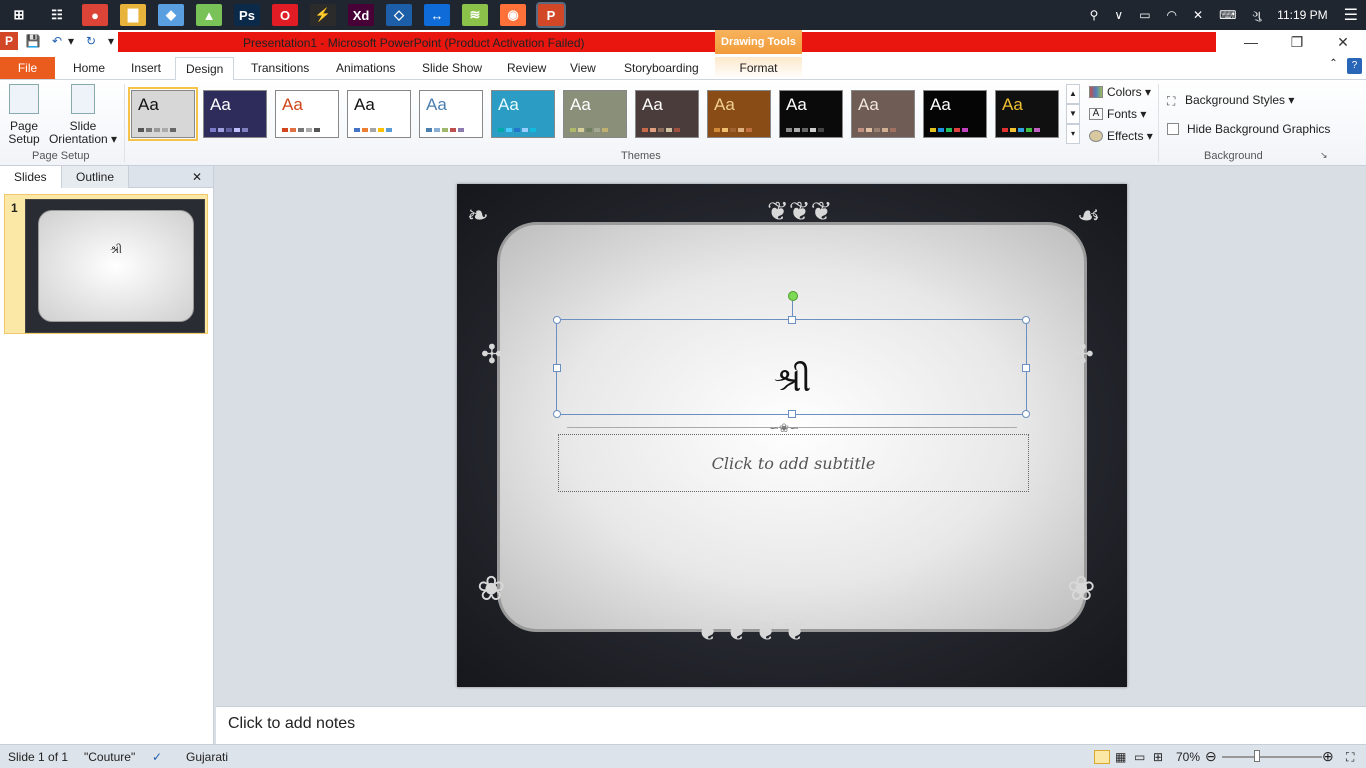 Image resolution: width=1366 pixels, height=768 pixels. I want to click on slide-thumbnail: શ્રી, so click(115, 266).